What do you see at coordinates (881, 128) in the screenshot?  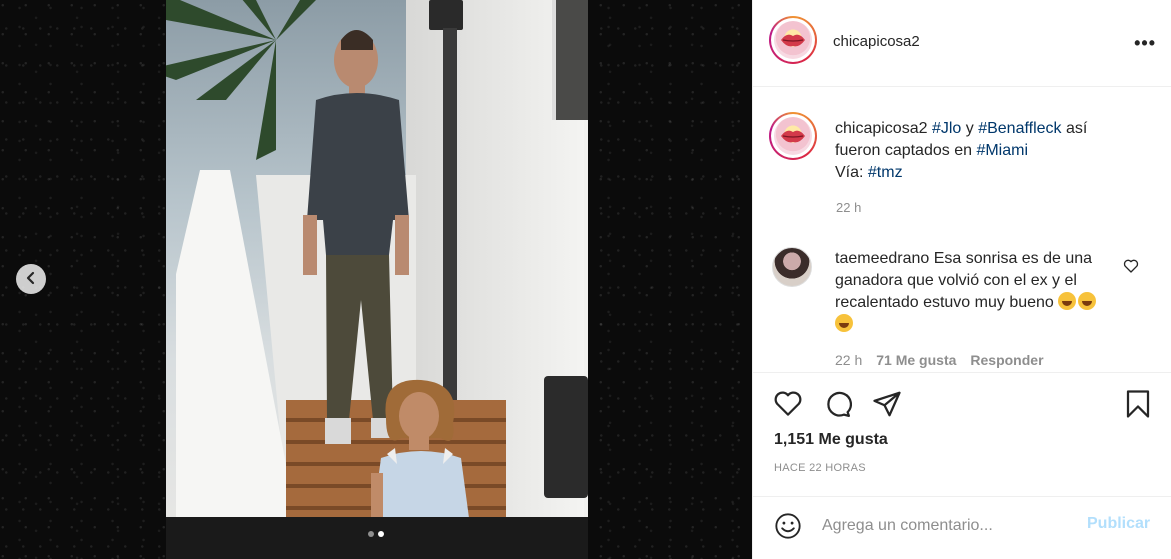 I see `caption-username: chicapicosa2` at bounding box center [881, 128].